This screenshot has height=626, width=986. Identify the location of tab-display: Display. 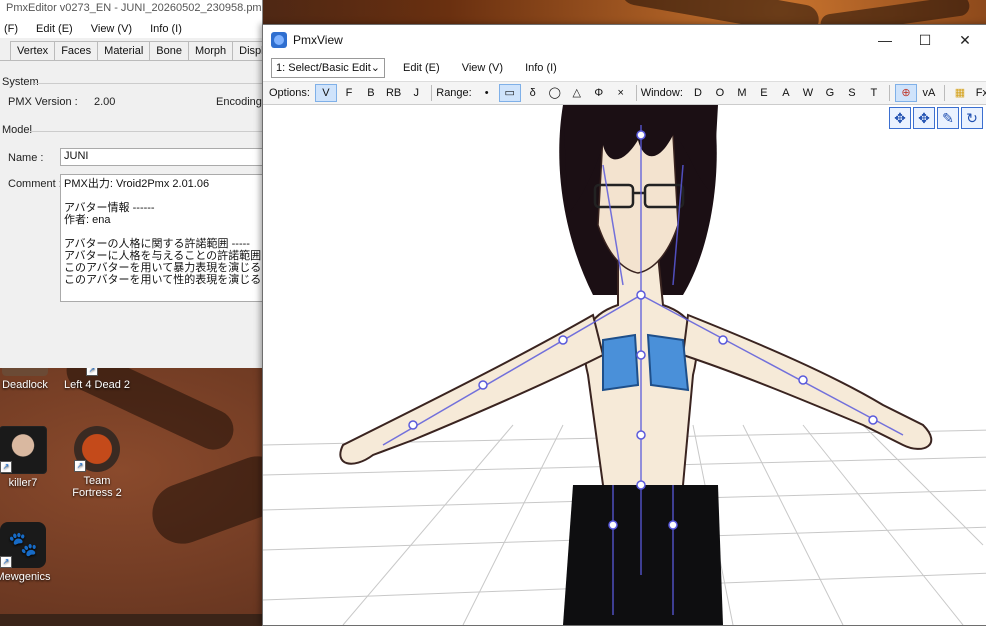
(247, 50).